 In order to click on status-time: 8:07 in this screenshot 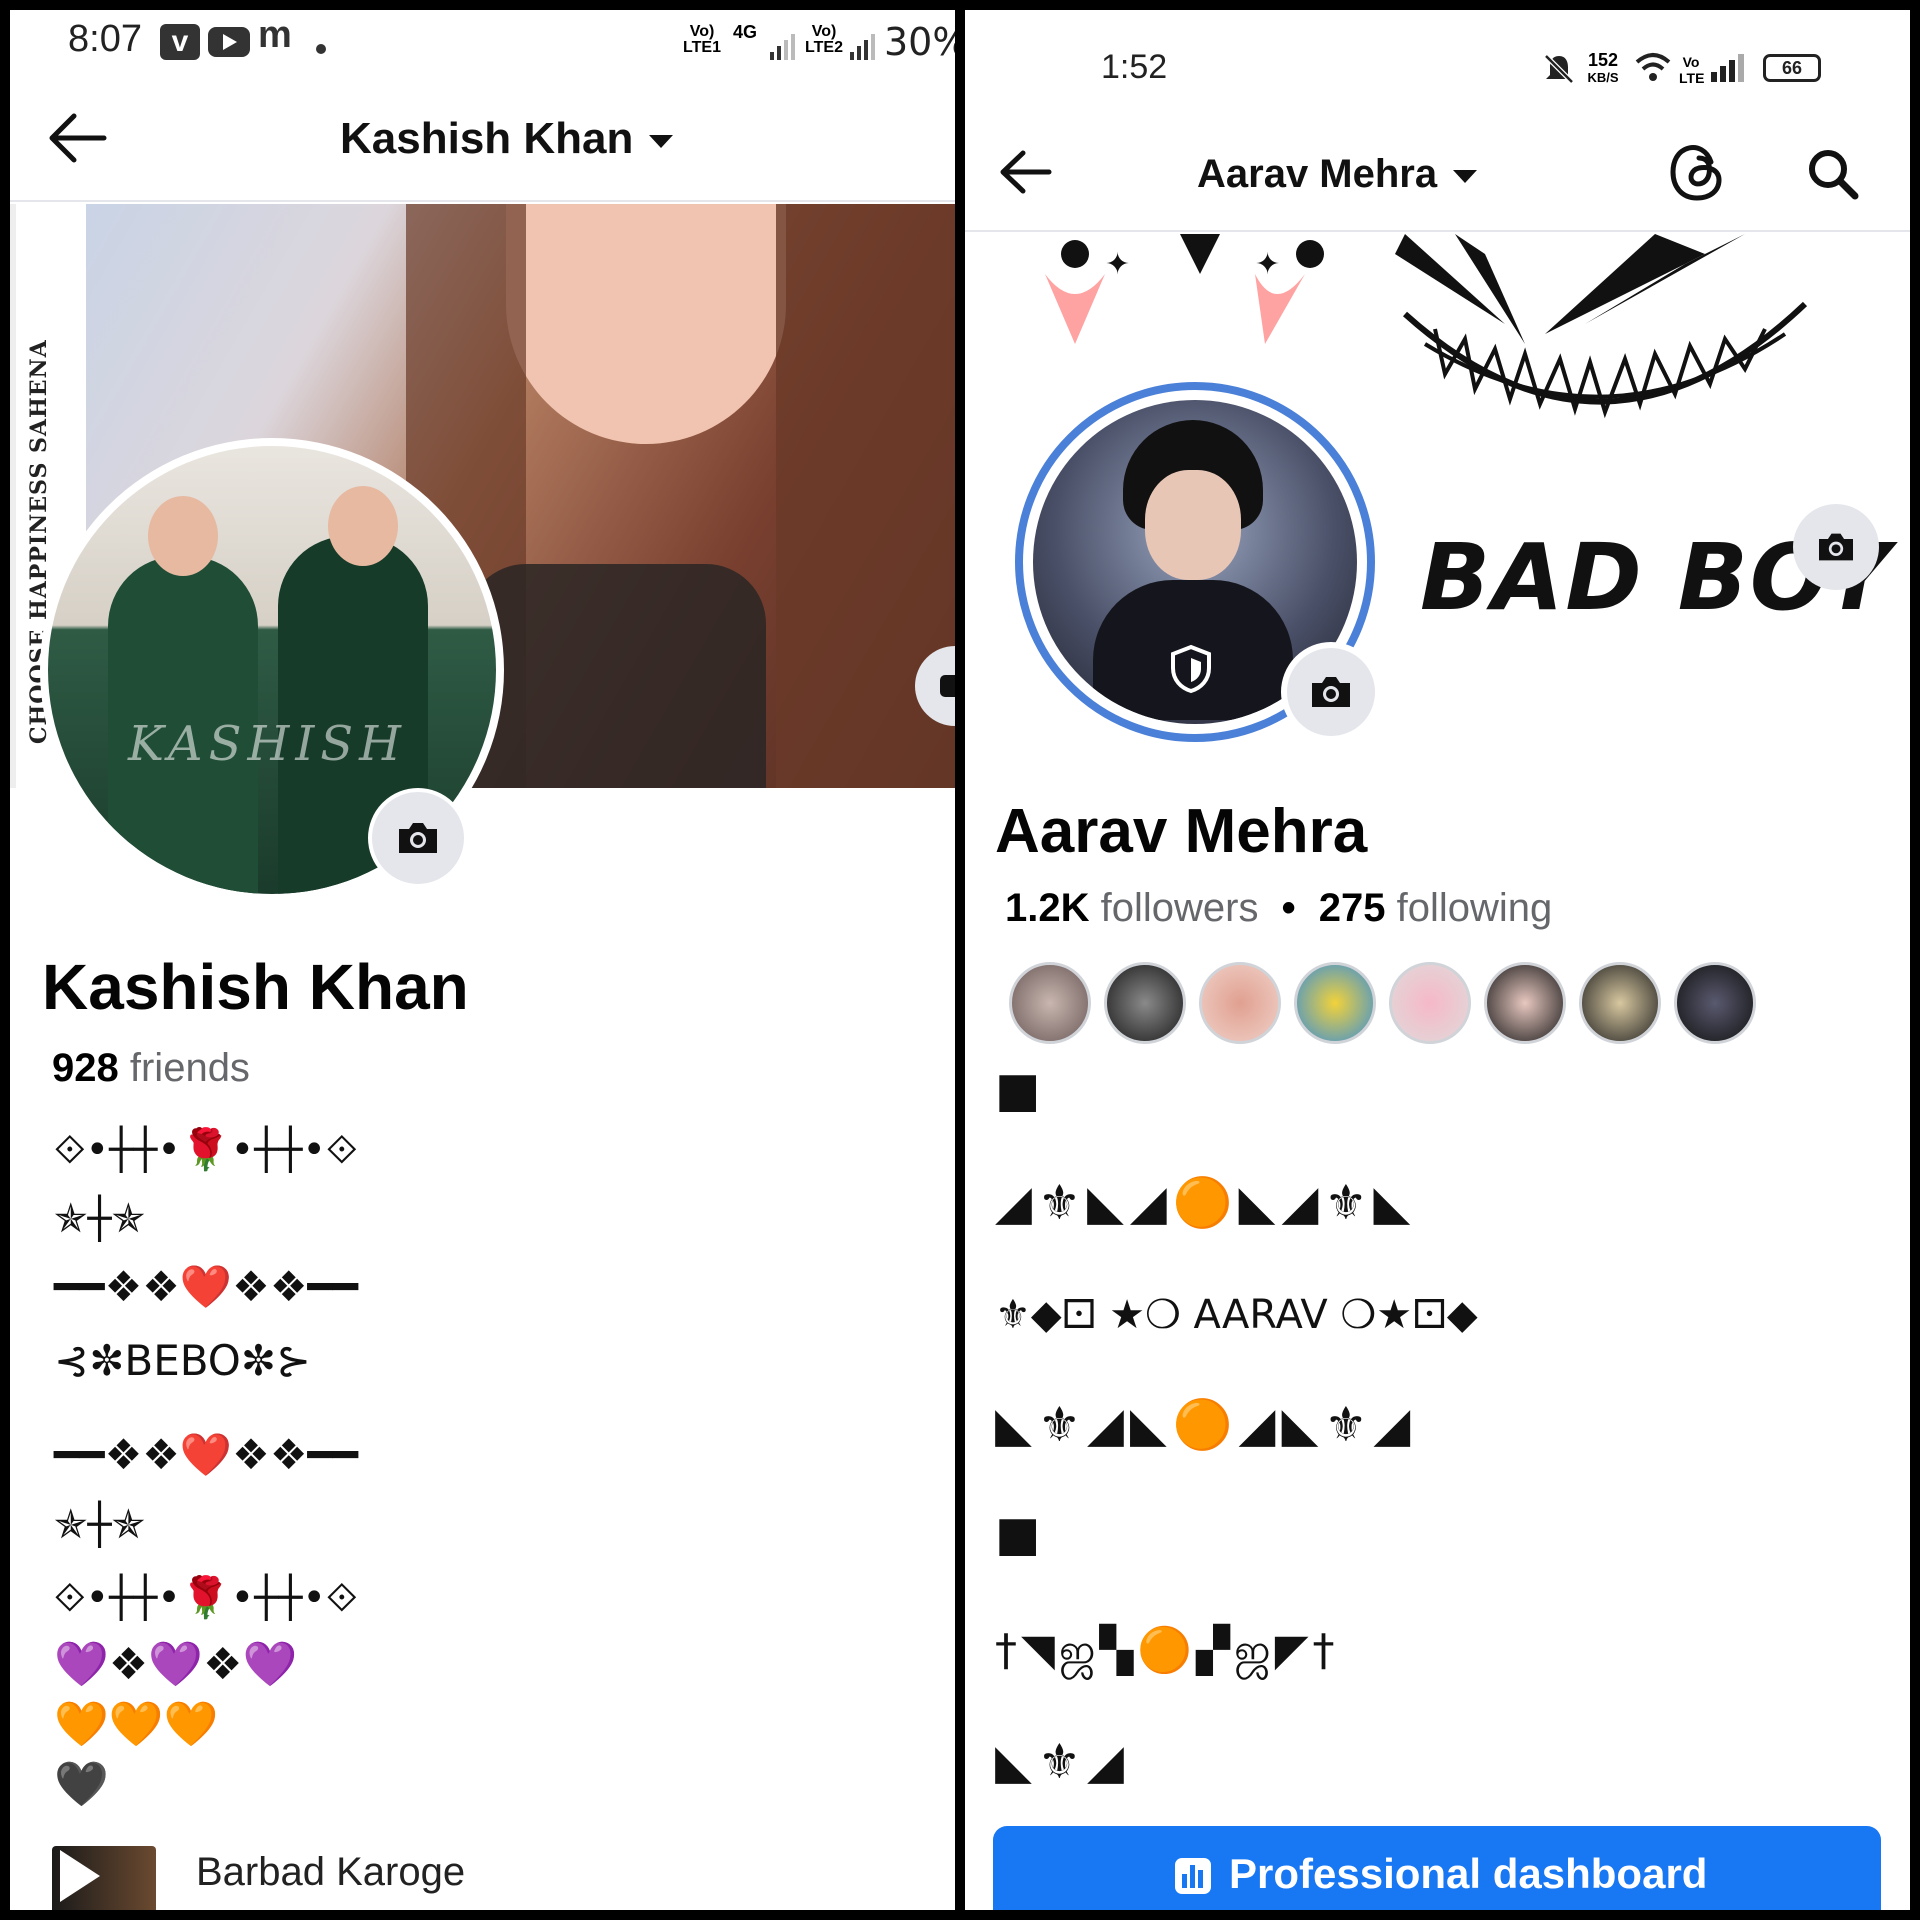, I will do `click(105, 39)`.